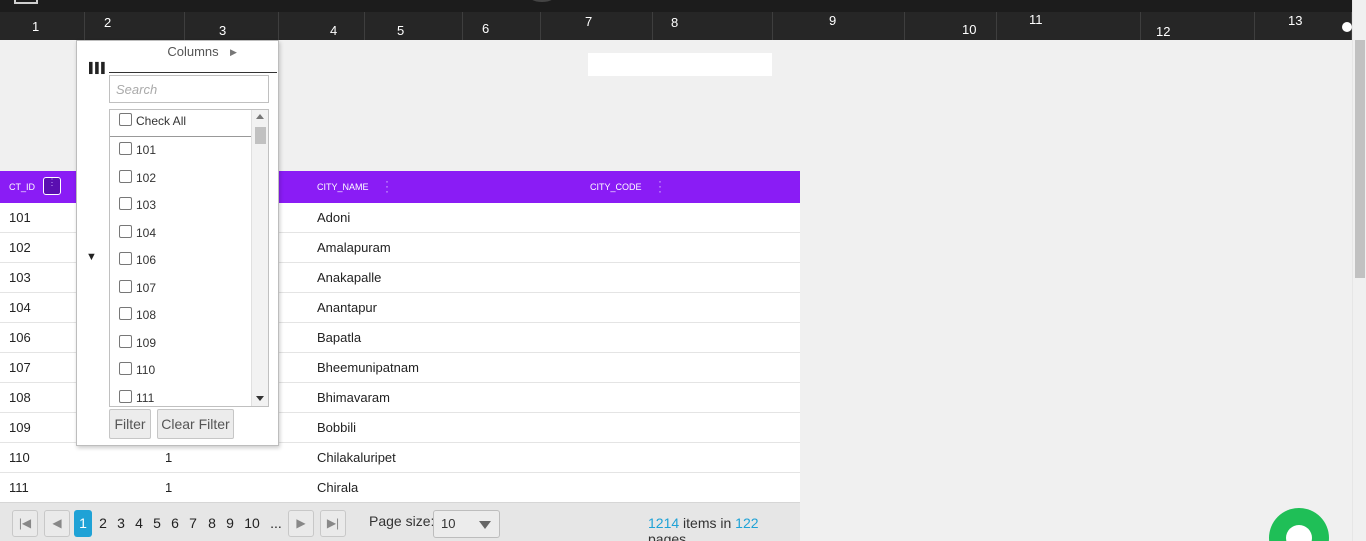 Image resolution: width=1366 pixels, height=541 pixels. I want to click on next-page-button: ▶, so click(301, 523).